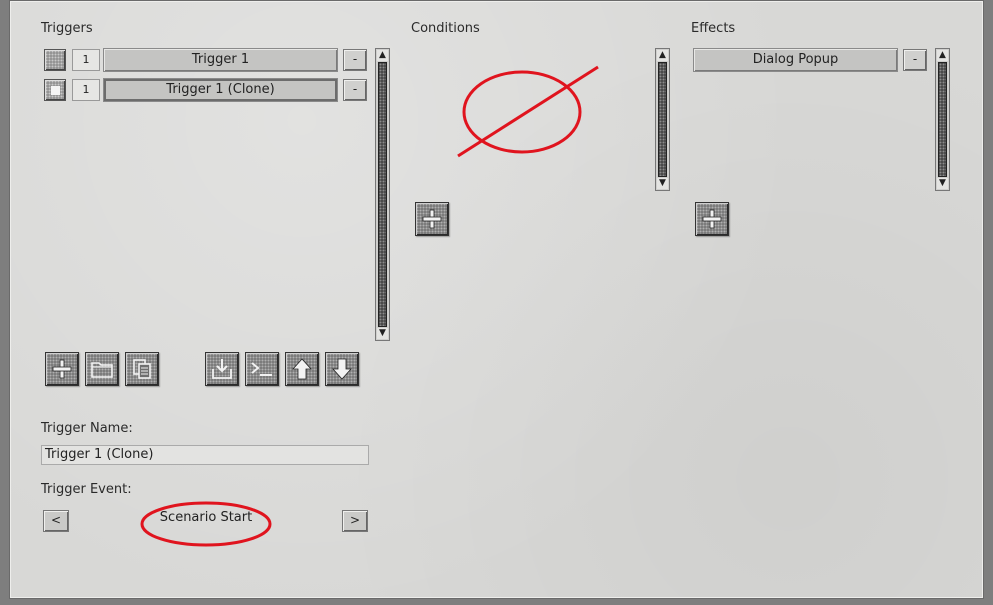 The width and height of the screenshot is (993, 605). What do you see at coordinates (205, 455) in the screenshot?
I see `trigger-name-input: Trigger 1 (Clone)` at bounding box center [205, 455].